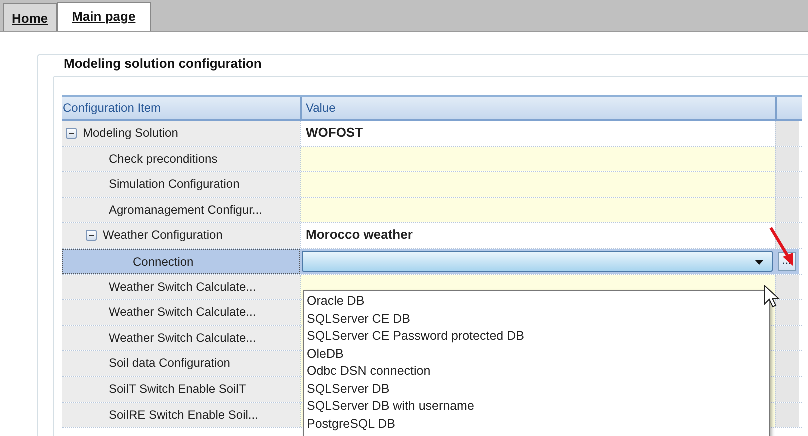  What do you see at coordinates (181, 159) in the screenshot?
I see `property-label: Check preconditions` at bounding box center [181, 159].